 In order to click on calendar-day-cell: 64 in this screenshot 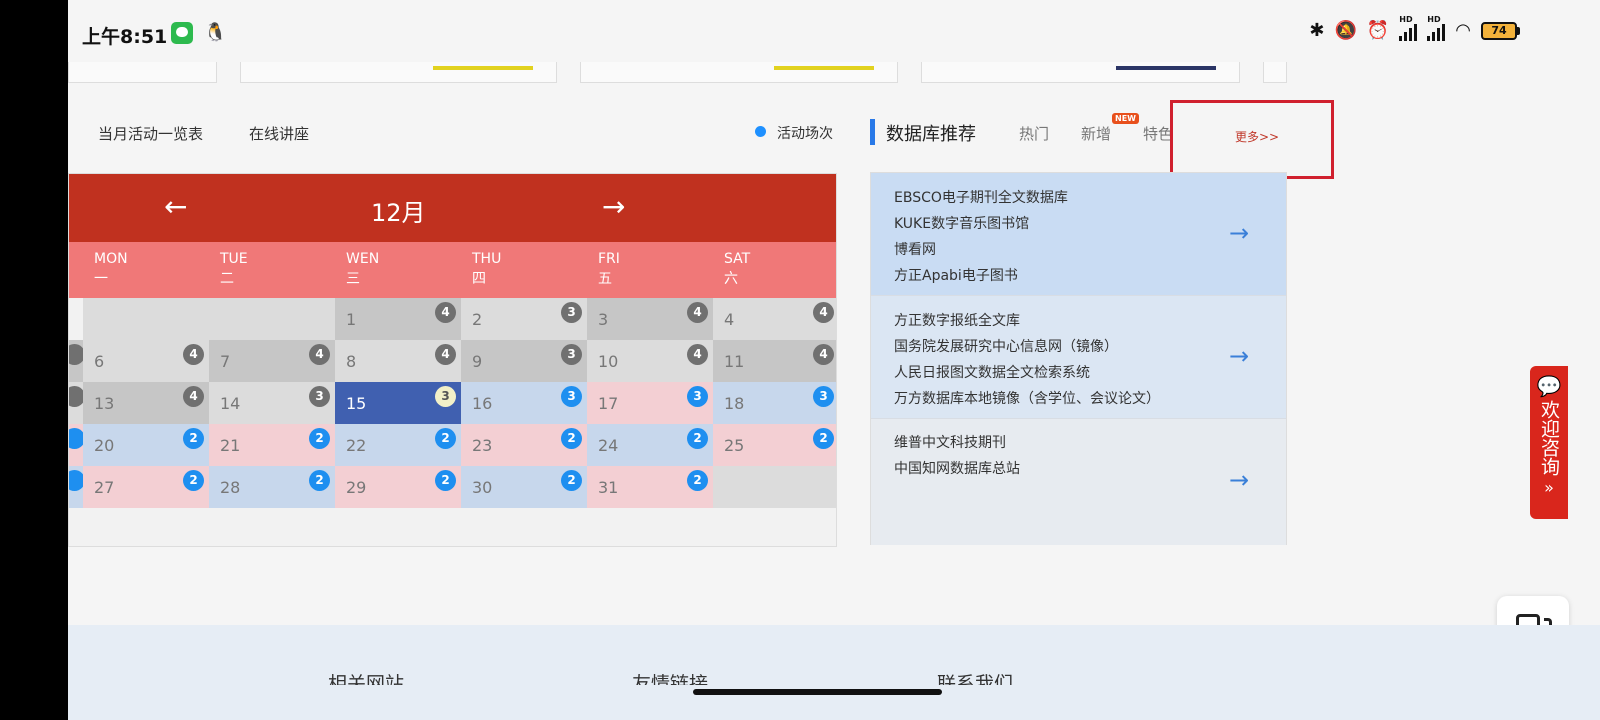, I will do `click(146, 361)`.